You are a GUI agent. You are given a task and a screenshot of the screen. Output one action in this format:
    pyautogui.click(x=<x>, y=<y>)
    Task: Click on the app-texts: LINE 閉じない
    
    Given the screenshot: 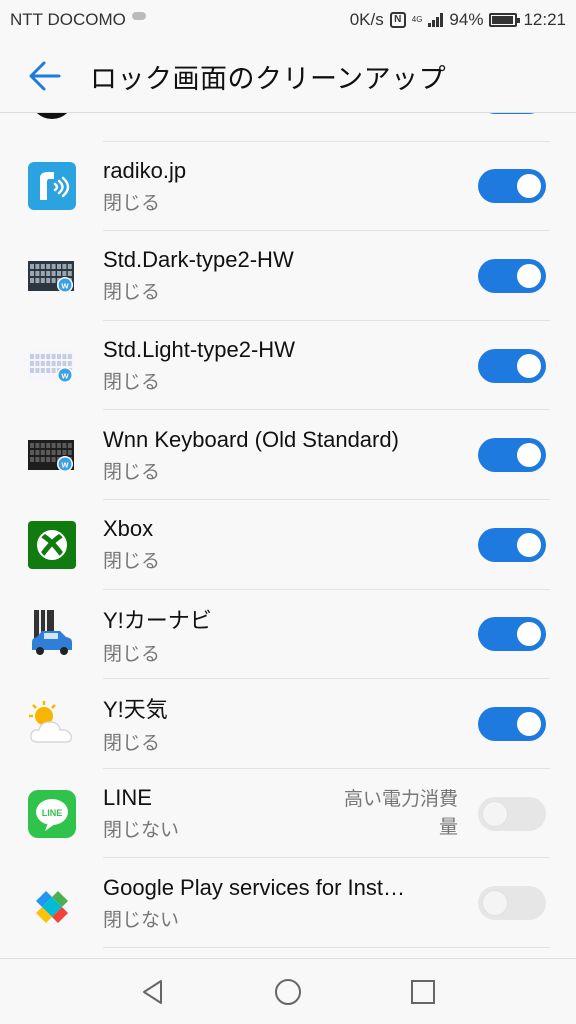 What is the action you would take?
    pyautogui.click(x=215, y=813)
    